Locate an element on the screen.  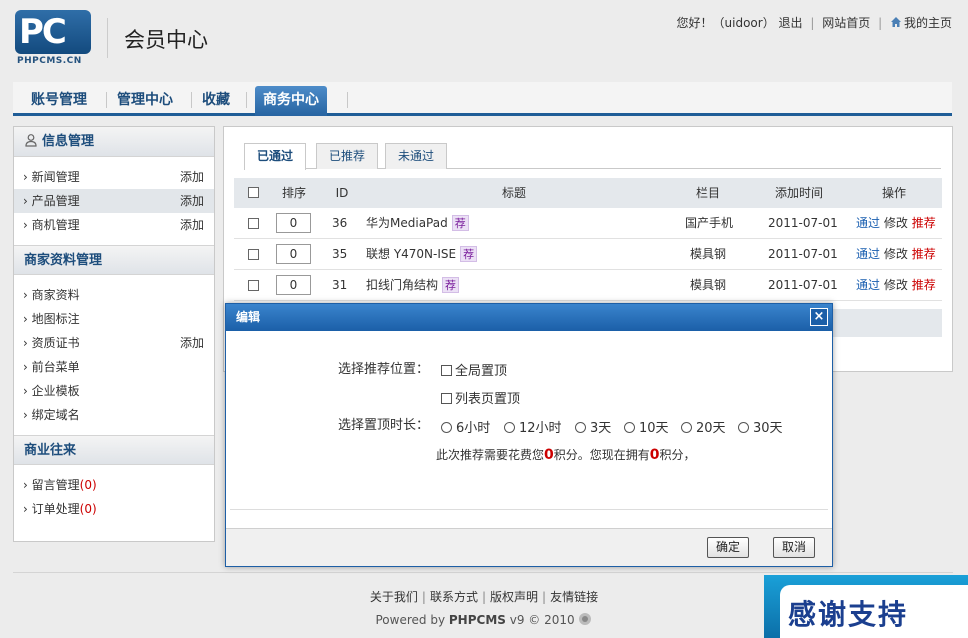
badge-icon is located at coordinates (585, 619).